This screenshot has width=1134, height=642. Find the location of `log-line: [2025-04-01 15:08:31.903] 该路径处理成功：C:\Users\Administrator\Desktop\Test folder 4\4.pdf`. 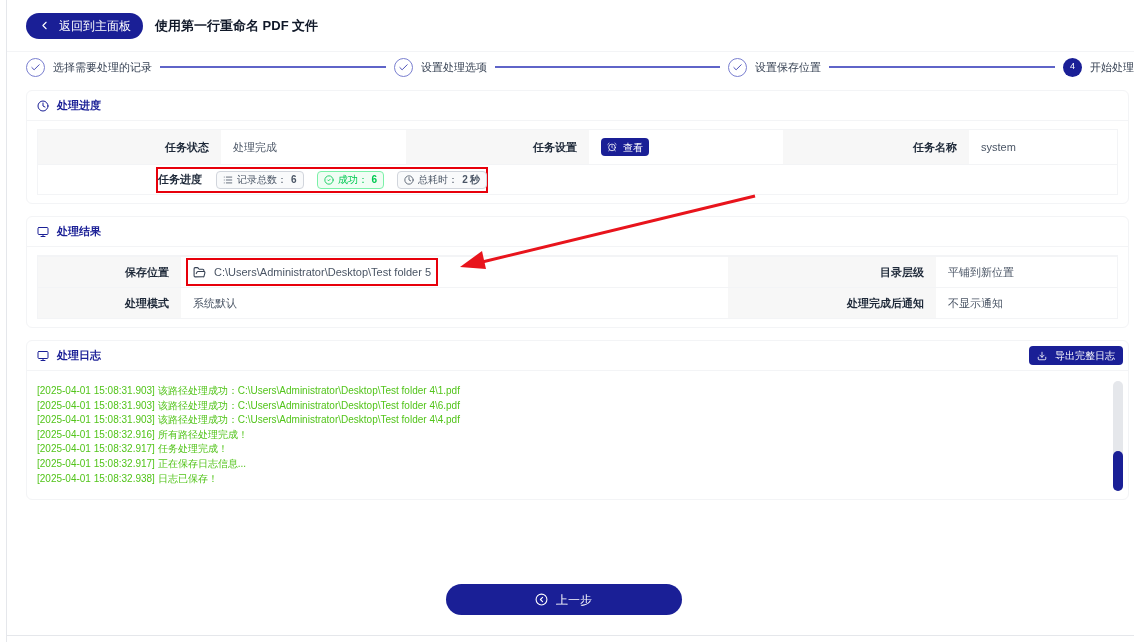

log-line: [2025-04-01 15:08:31.903] 该路径处理成功：C:\Users\Administrator\Desktop\Test folder 4\4.pdf is located at coordinates (249, 420).